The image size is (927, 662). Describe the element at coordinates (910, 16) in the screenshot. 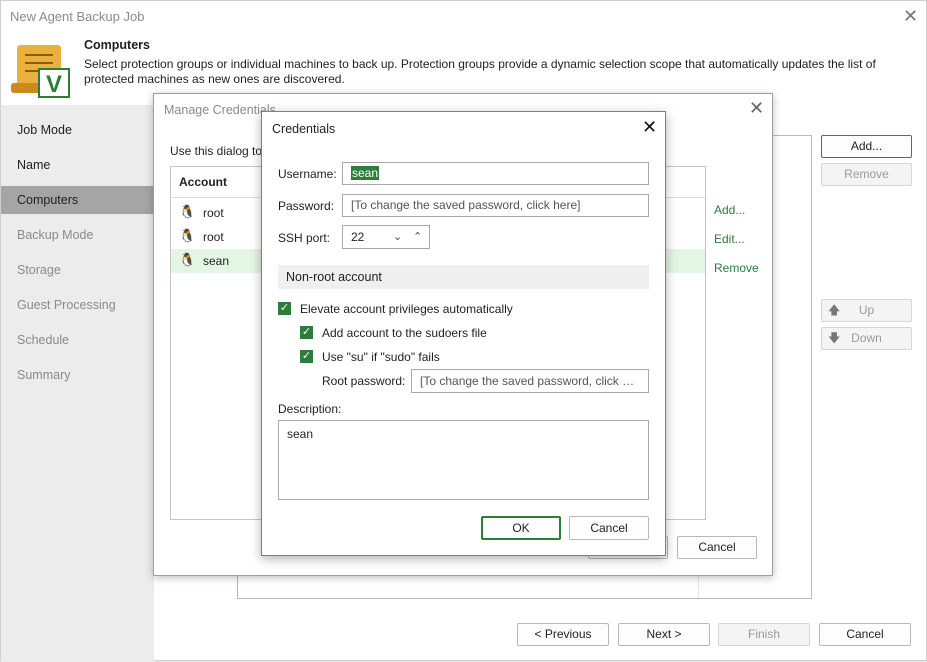

I see `wizard-close-icon: ✕` at that location.